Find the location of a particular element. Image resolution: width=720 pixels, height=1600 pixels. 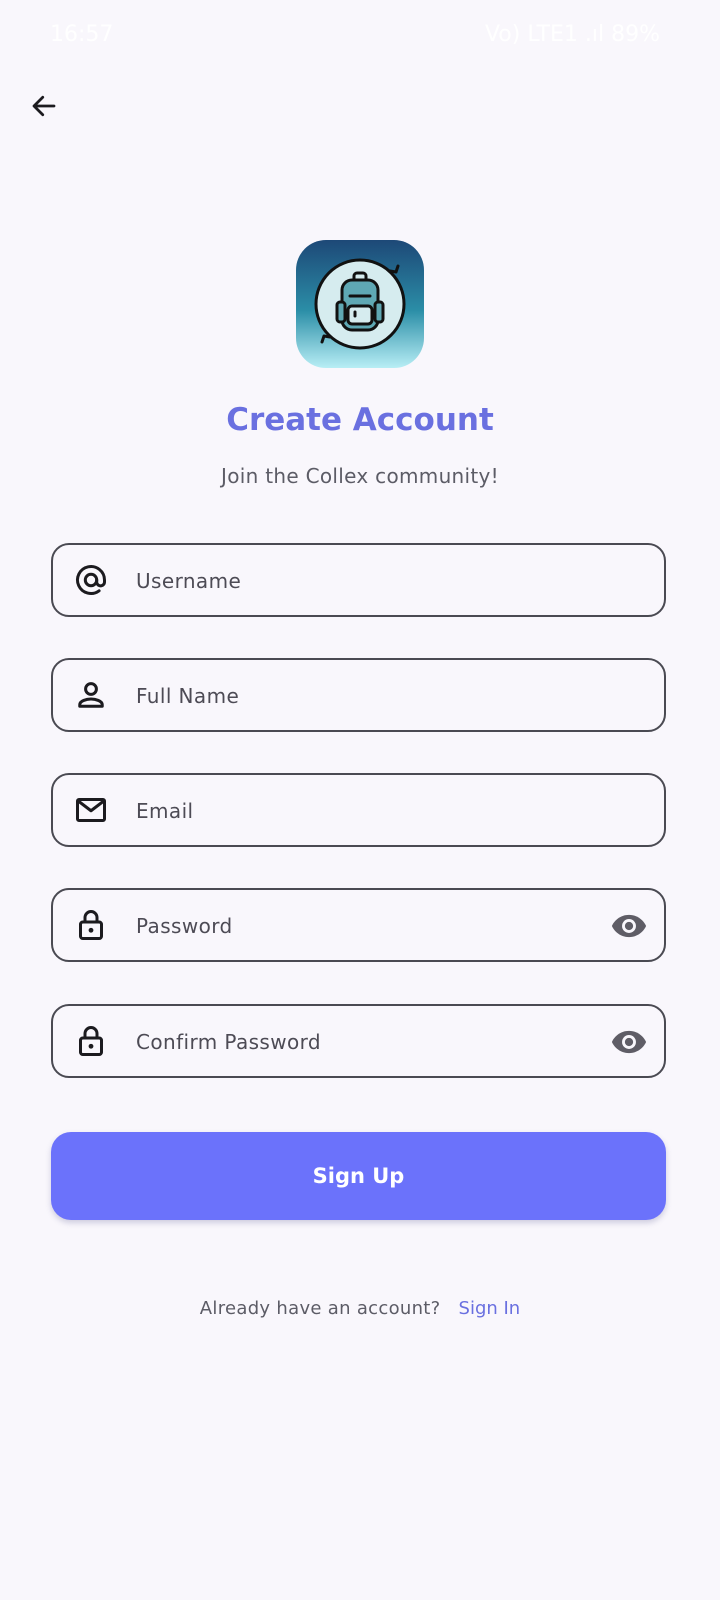

sign-in-prompt: Already have an account? Sign In is located at coordinates (360, 1308).